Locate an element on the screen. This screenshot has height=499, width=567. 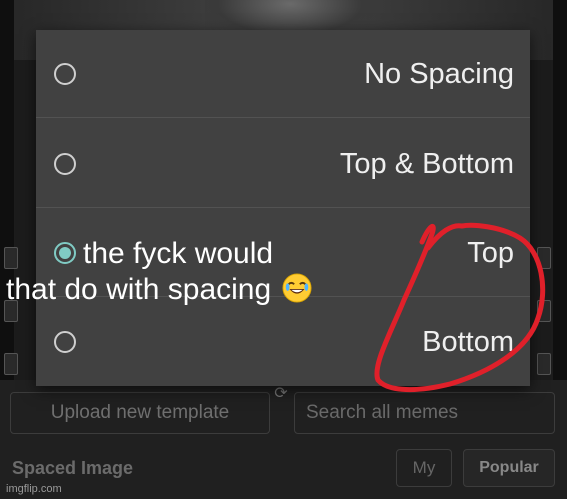
option-label: Bottom is located at coordinates (468, 342).